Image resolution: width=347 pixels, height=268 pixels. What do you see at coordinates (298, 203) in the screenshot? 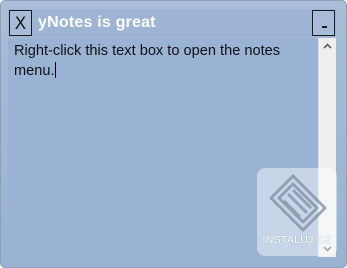
I see `instaluj-logo-icon` at bounding box center [298, 203].